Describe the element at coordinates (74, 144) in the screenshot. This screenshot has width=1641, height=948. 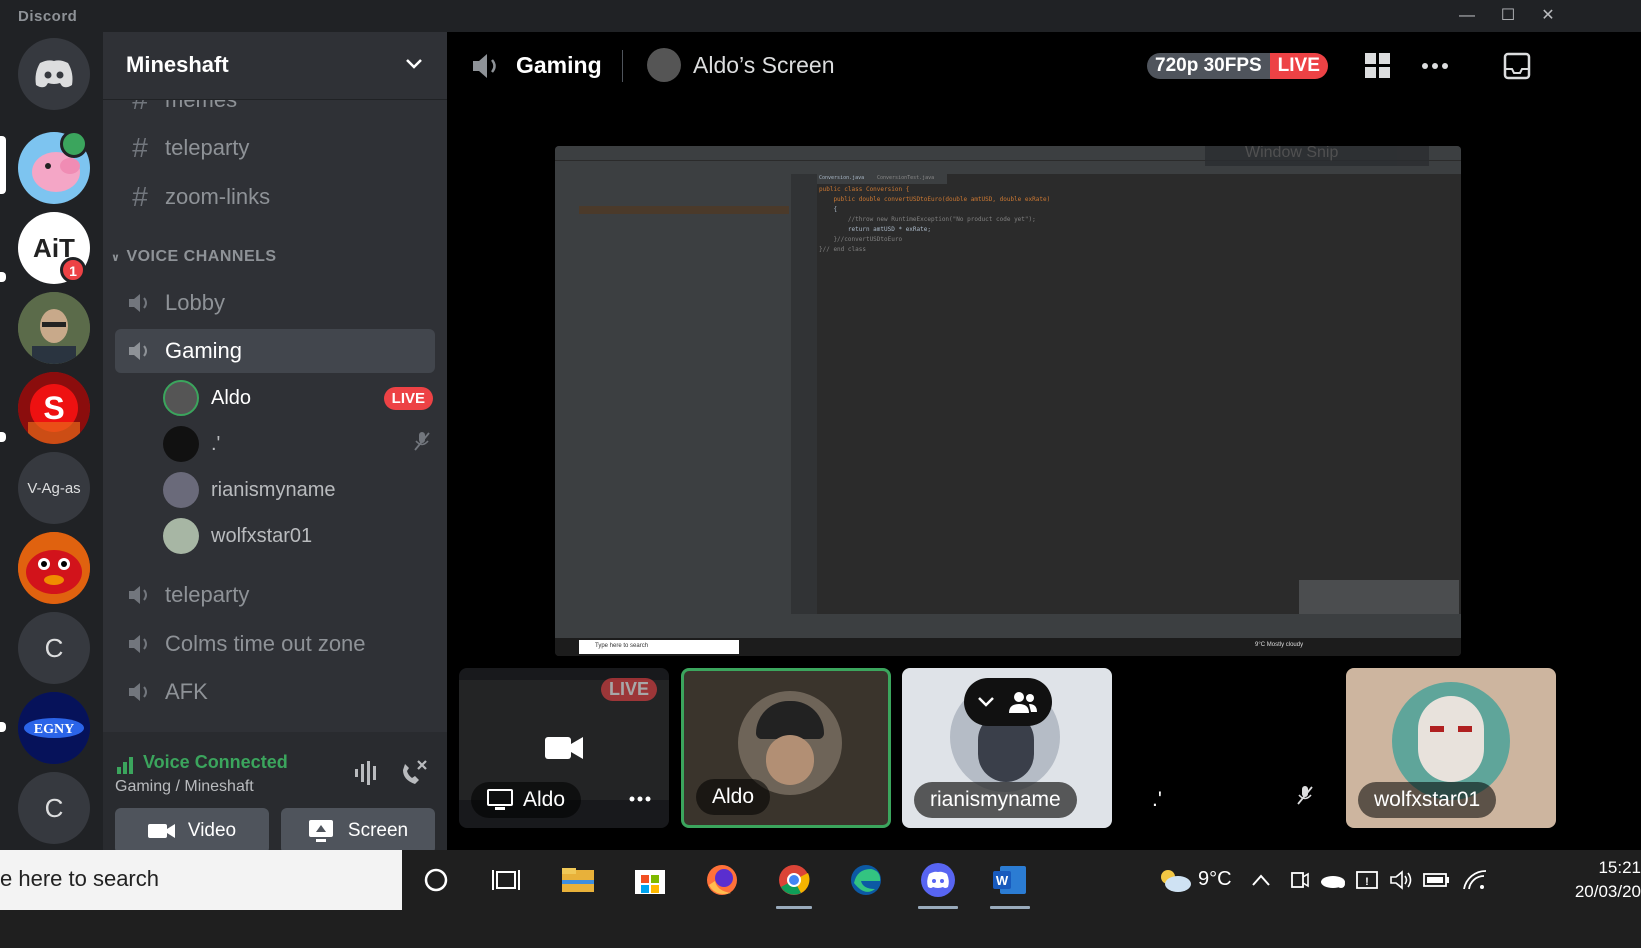
I see `speaking-badge` at that location.